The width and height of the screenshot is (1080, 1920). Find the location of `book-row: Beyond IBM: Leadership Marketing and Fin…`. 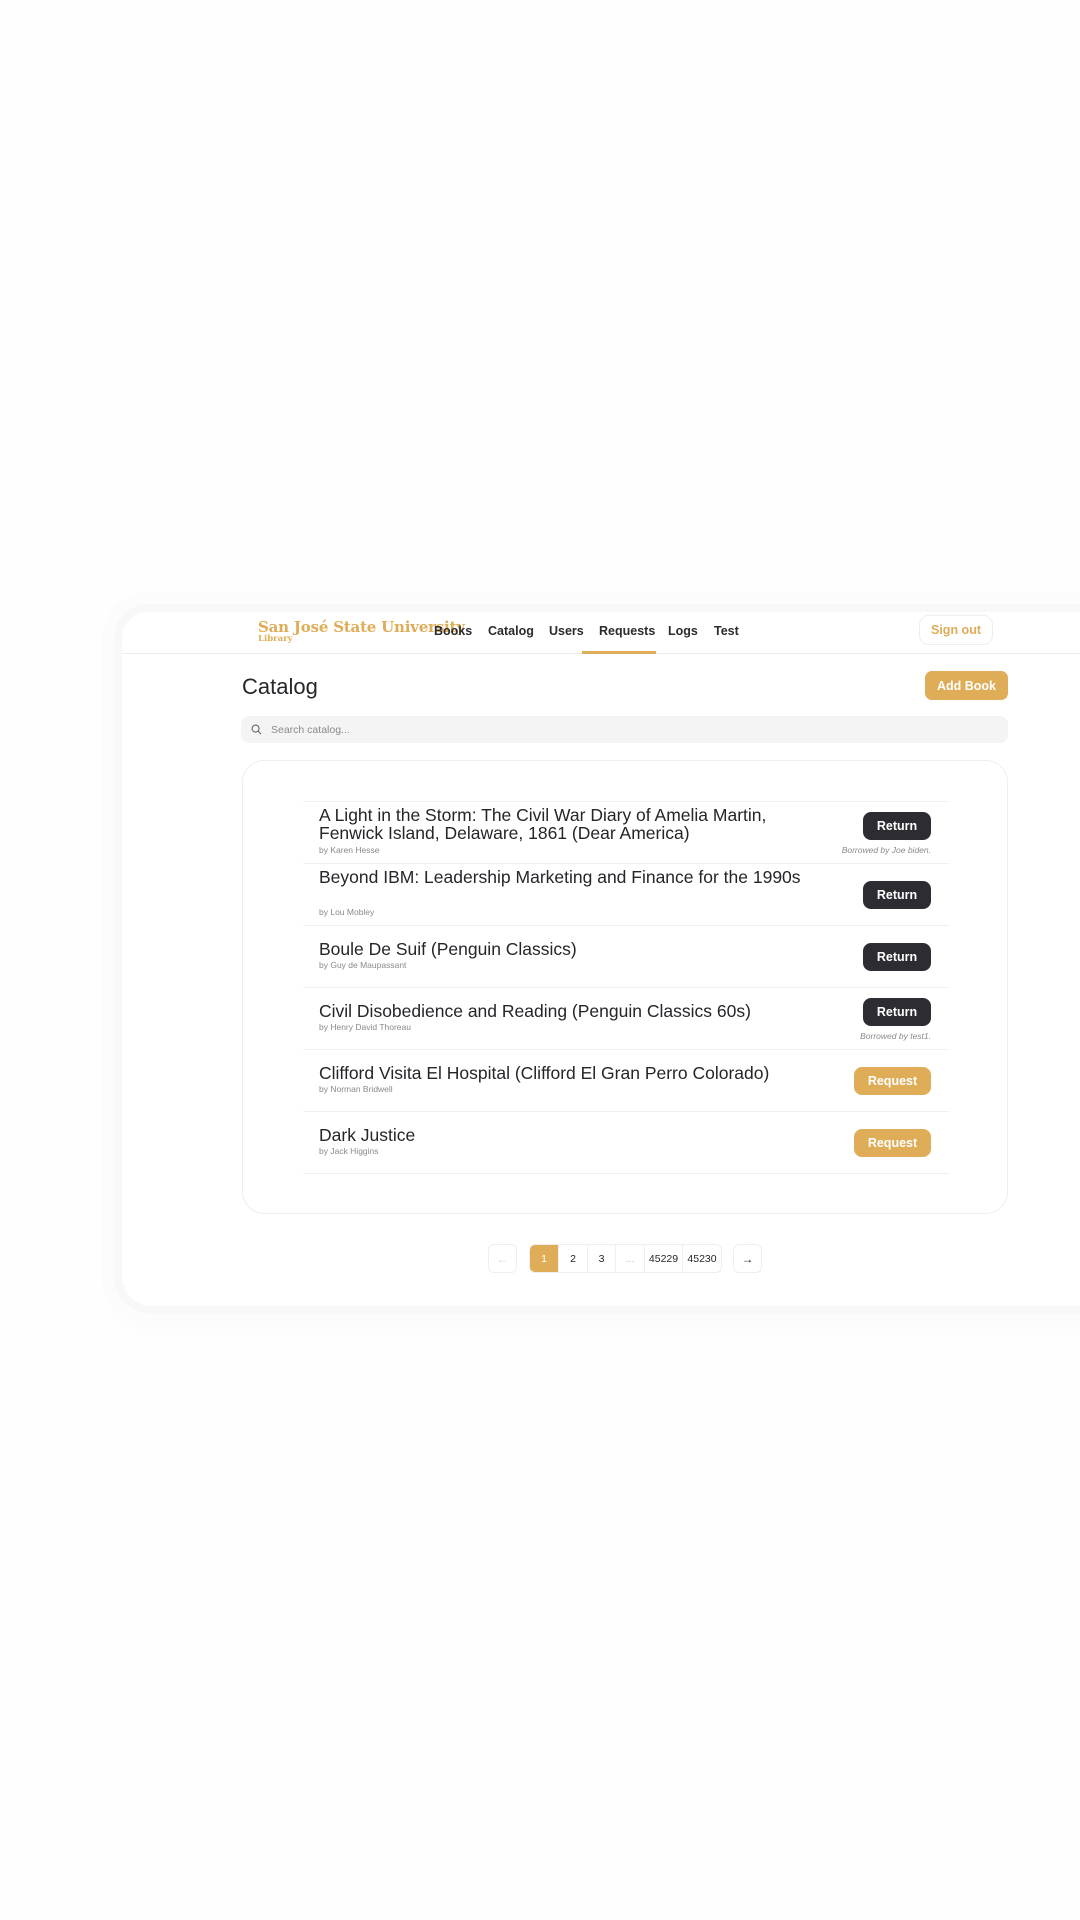

book-row: Beyond IBM: Leadership Marketing and Fin… is located at coordinates (626, 894).